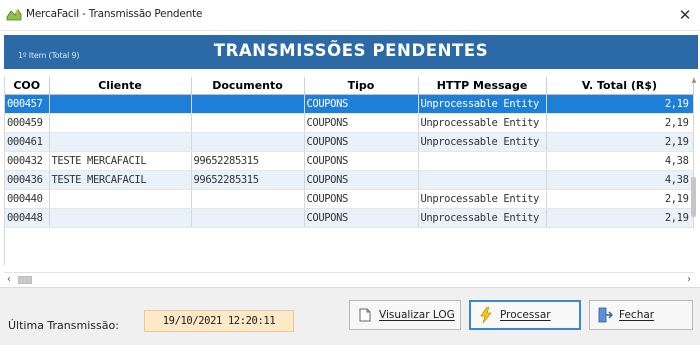 The height and width of the screenshot is (345, 700). Describe the element at coordinates (27, 123) in the screenshot. I see `cell-coo: 000459` at that location.